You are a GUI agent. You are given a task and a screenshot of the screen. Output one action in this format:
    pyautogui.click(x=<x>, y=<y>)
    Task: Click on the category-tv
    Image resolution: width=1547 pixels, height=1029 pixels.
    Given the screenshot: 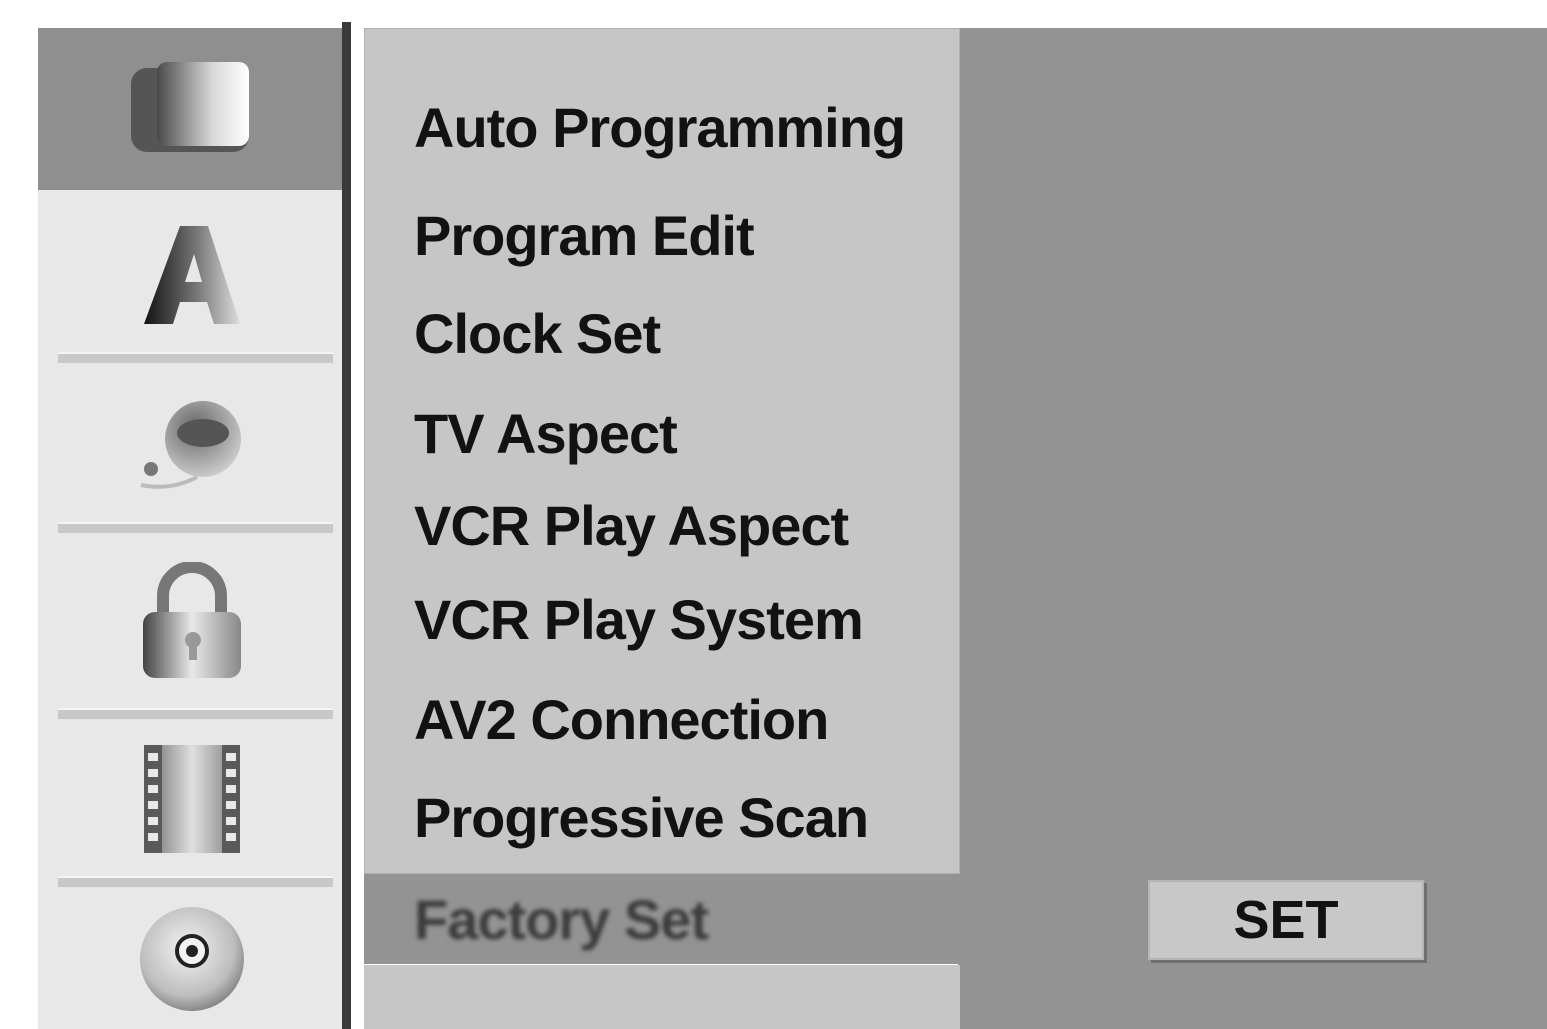 What is the action you would take?
    pyautogui.click(x=192, y=109)
    